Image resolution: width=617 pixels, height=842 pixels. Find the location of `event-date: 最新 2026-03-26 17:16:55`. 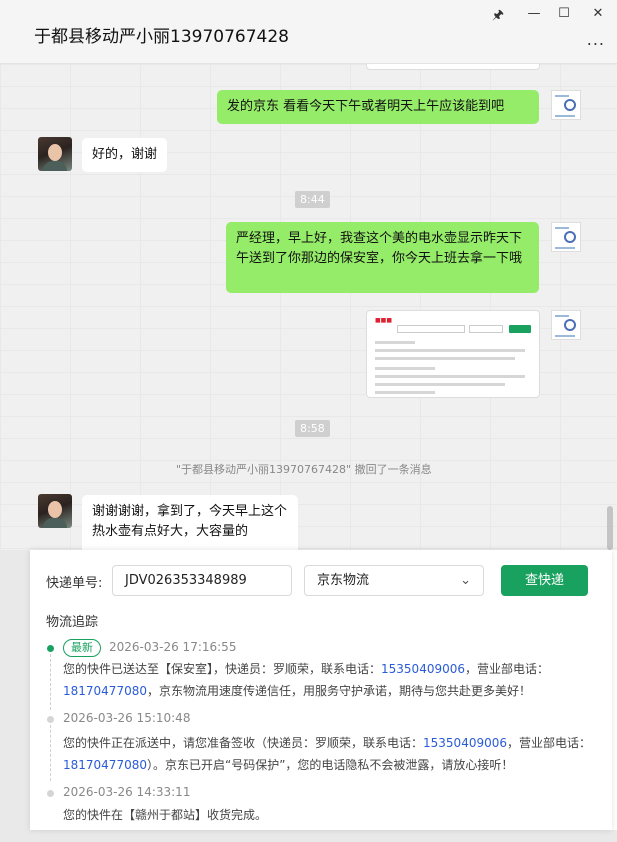

event-date: 最新 2026-03-26 17:16:55 is located at coordinates (149, 648).